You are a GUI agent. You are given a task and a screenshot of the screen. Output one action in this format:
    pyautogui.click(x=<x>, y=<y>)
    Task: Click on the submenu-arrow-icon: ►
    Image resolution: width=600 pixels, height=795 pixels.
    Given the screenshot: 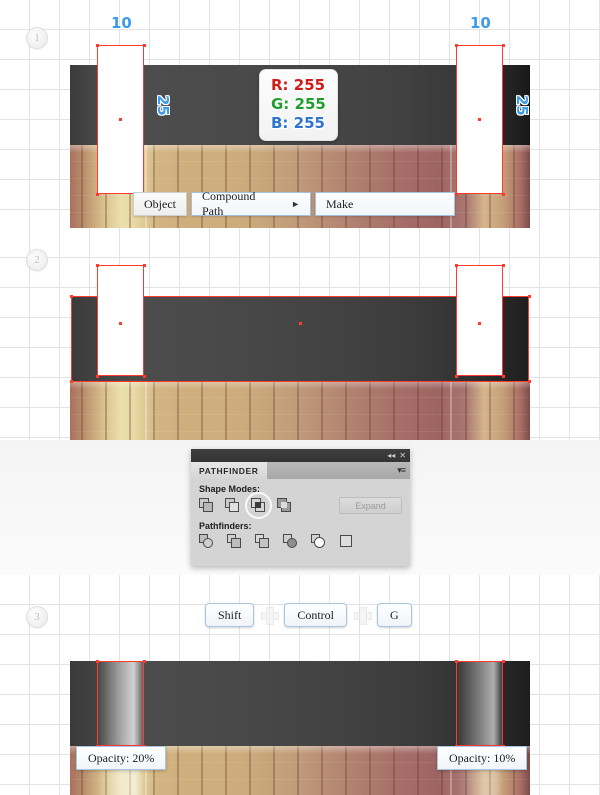 What is the action you would take?
    pyautogui.click(x=295, y=204)
    